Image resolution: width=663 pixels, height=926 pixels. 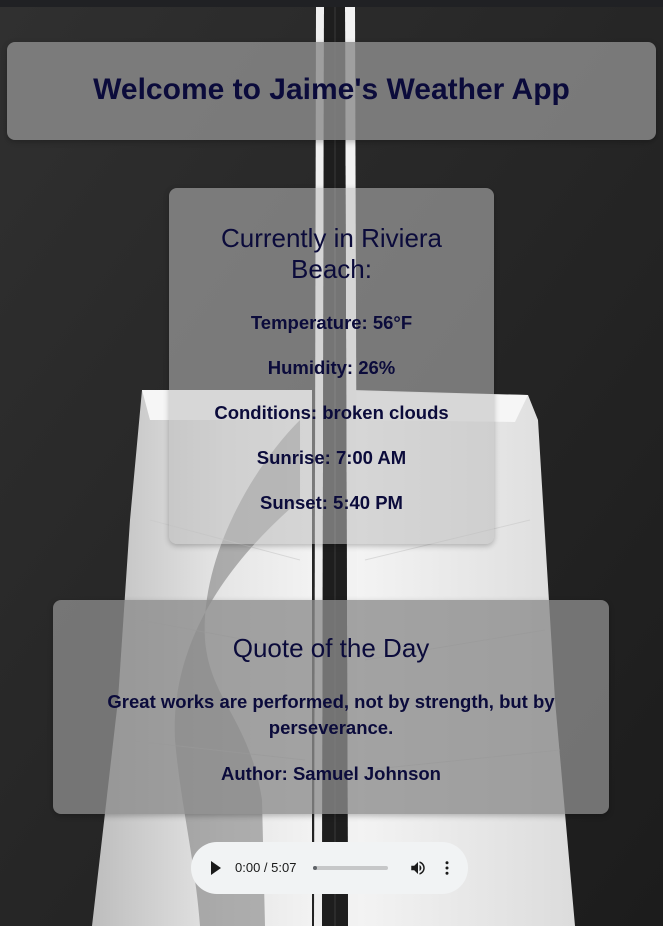 I want to click on play-icon, so click(x=216, y=868).